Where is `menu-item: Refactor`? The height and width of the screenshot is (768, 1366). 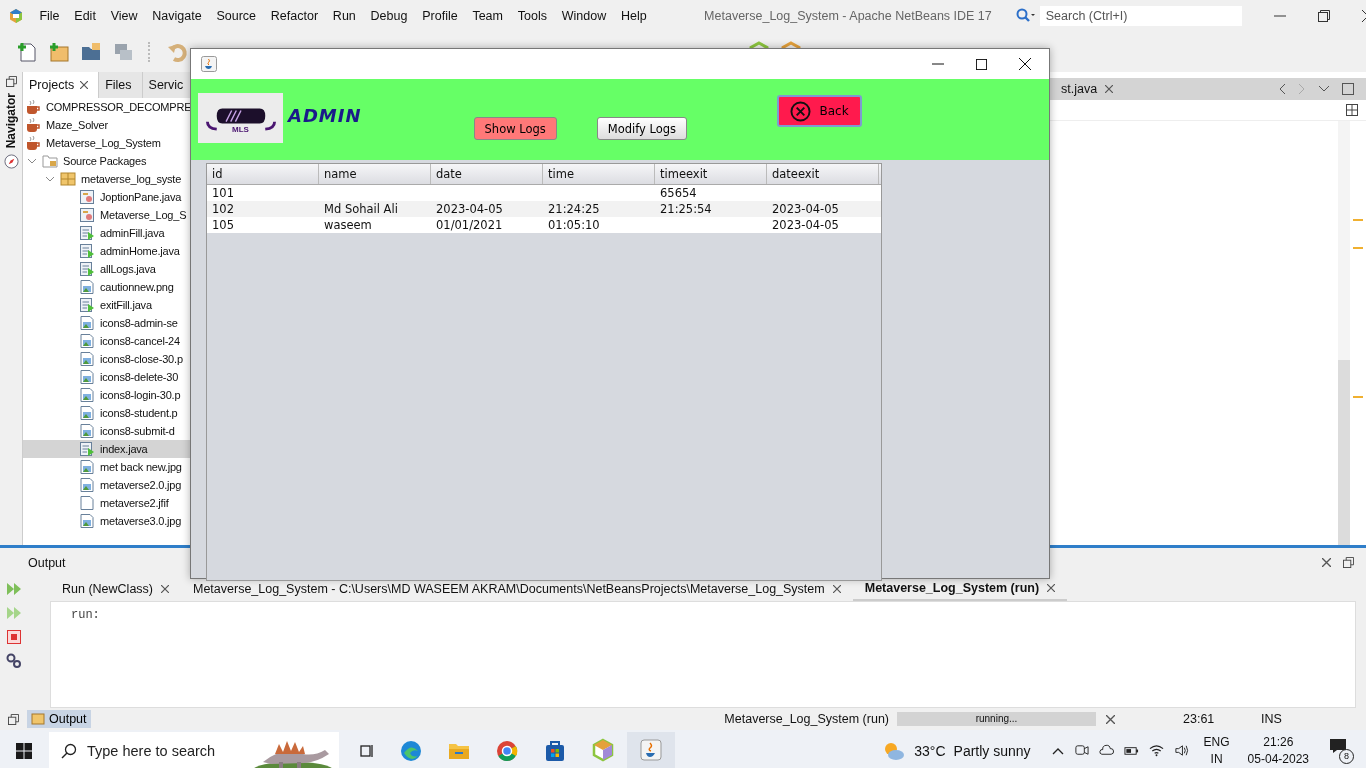 menu-item: Refactor is located at coordinates (294, 16).